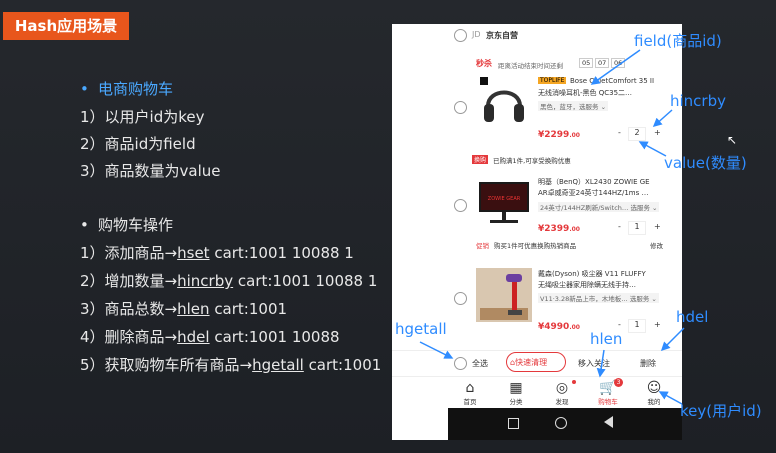 This screenshot has height=453, width=776. What do you see at coordinates (480, 159) in the screenshot?
I see `coupon-tag: 换购` at bounding box center [480, 159].